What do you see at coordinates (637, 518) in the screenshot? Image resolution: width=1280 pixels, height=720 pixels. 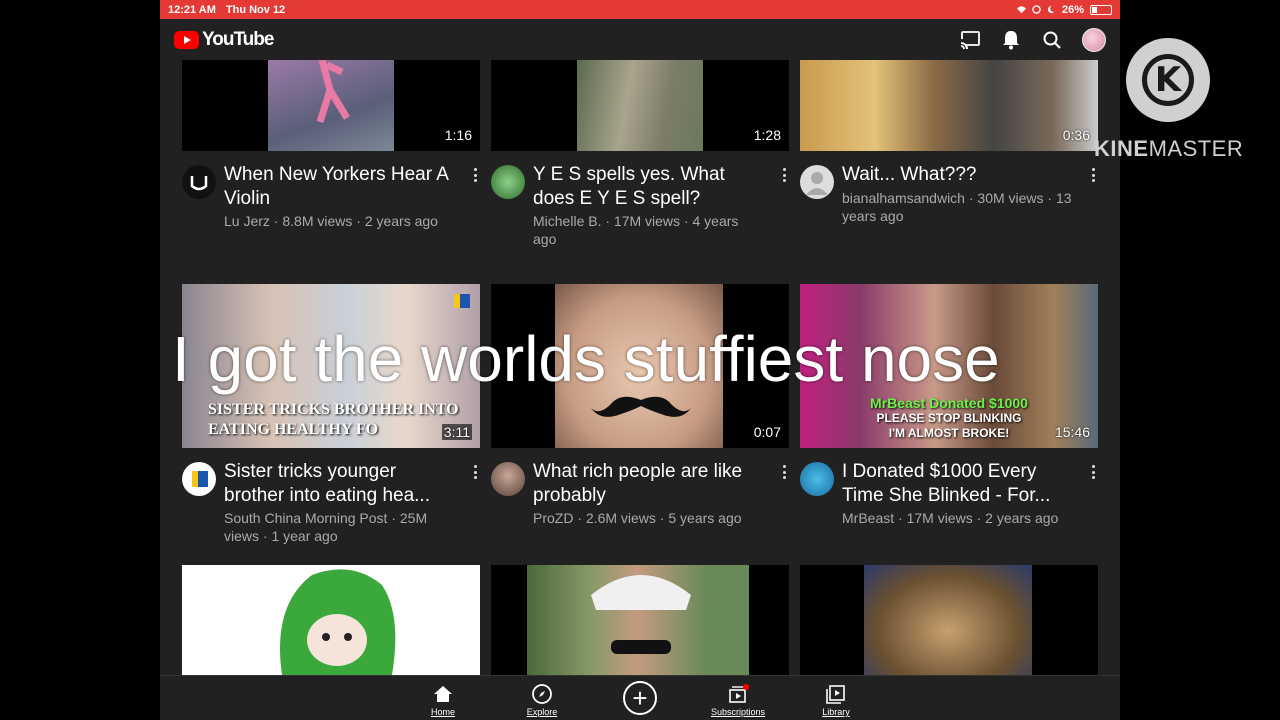 I see `video-meta: ProZD · 2.6M views · 5 years ago` at bounding box center [637, 518].